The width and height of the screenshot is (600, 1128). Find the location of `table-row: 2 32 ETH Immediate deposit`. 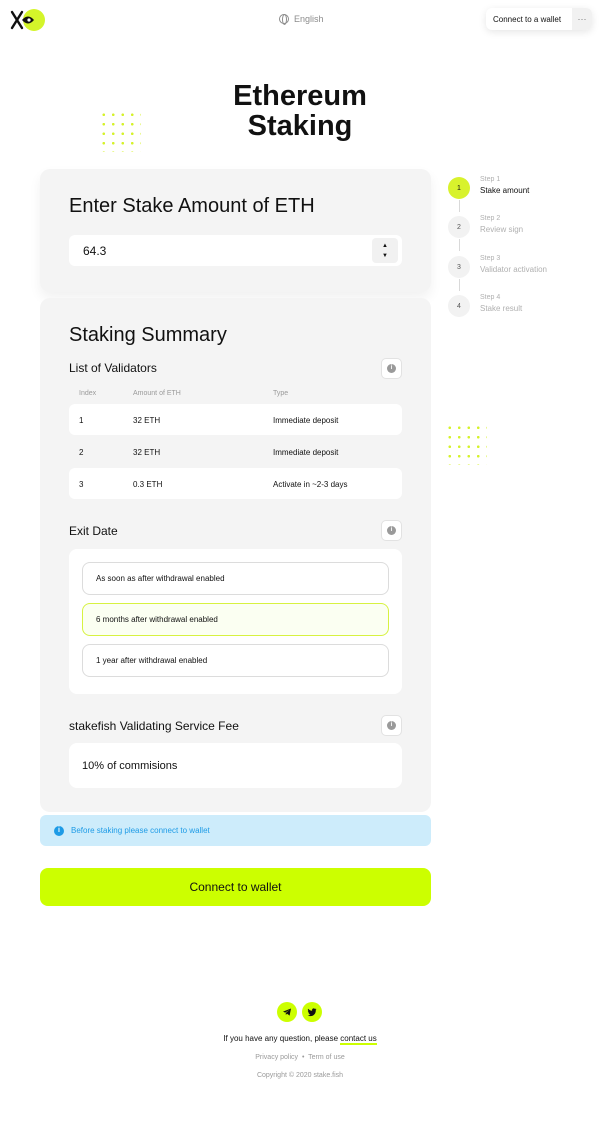

table-row: 2 32 ETH Immediate deposit is located at coordinates (235, 451).